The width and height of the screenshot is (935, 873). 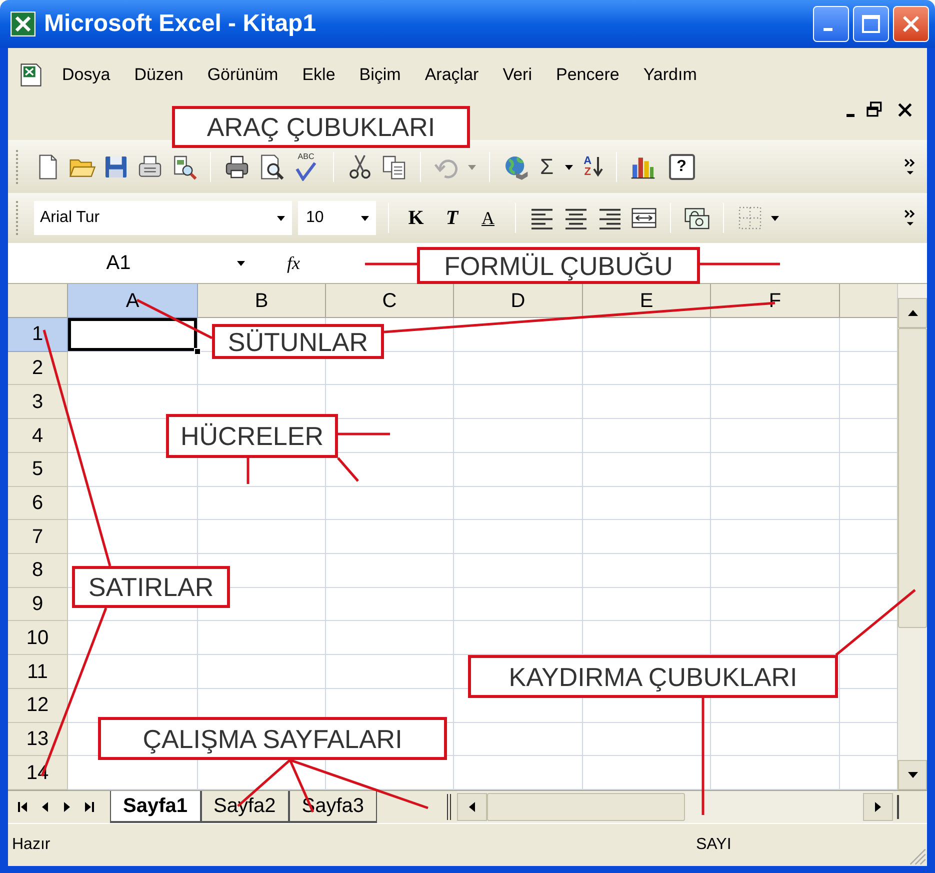 I want to click on close-button, so click(x=911, y=24).